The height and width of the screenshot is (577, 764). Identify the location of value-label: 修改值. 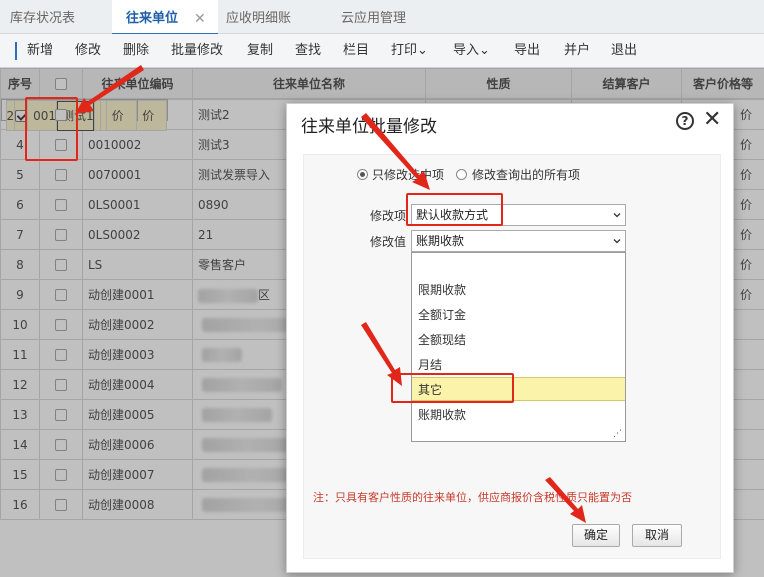
(388, 242).